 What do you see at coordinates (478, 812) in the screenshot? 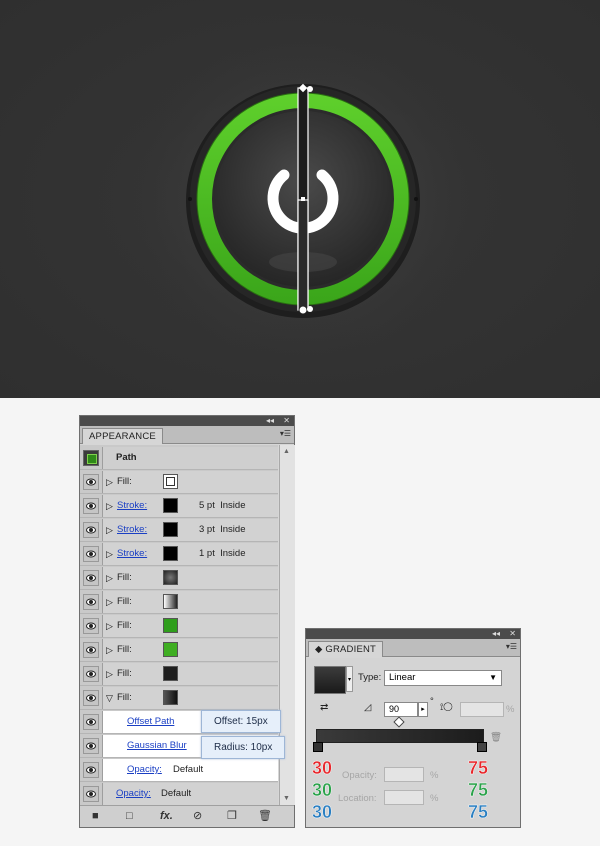
I see `right-stop-blue: 75` at bounding box center [478, 812].